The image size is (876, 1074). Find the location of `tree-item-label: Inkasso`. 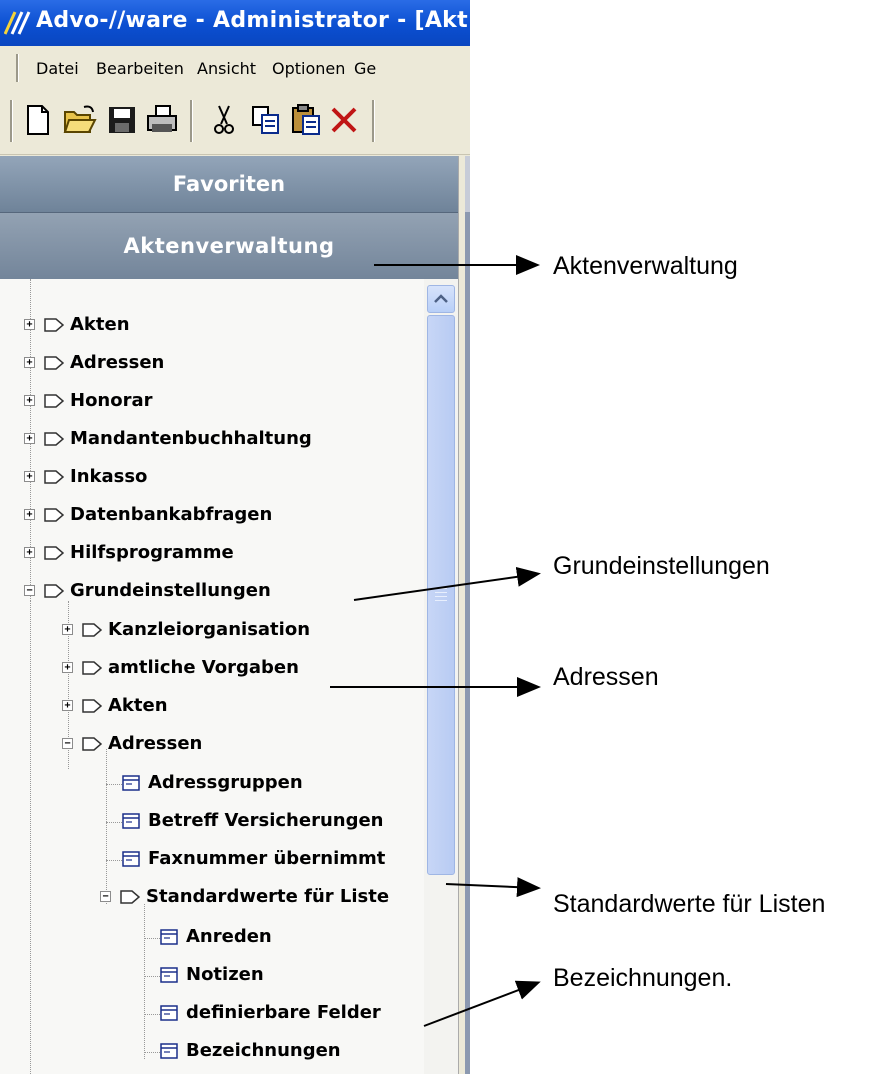

tree-item-label: Inkasso is located at coordinates (109, 476).